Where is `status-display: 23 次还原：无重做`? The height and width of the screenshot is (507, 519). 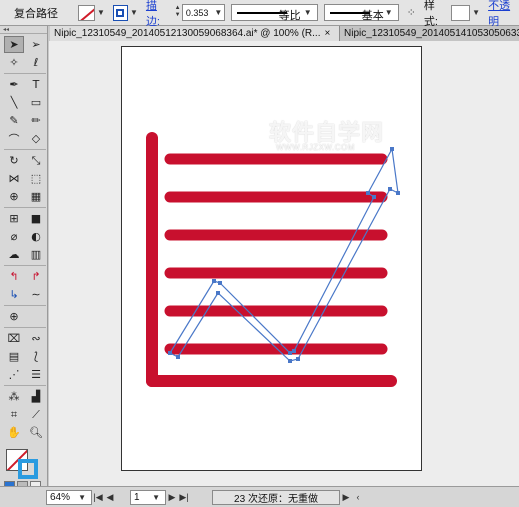
status-display: 23 次还原：无重做 is located at coordinates (276, 497).